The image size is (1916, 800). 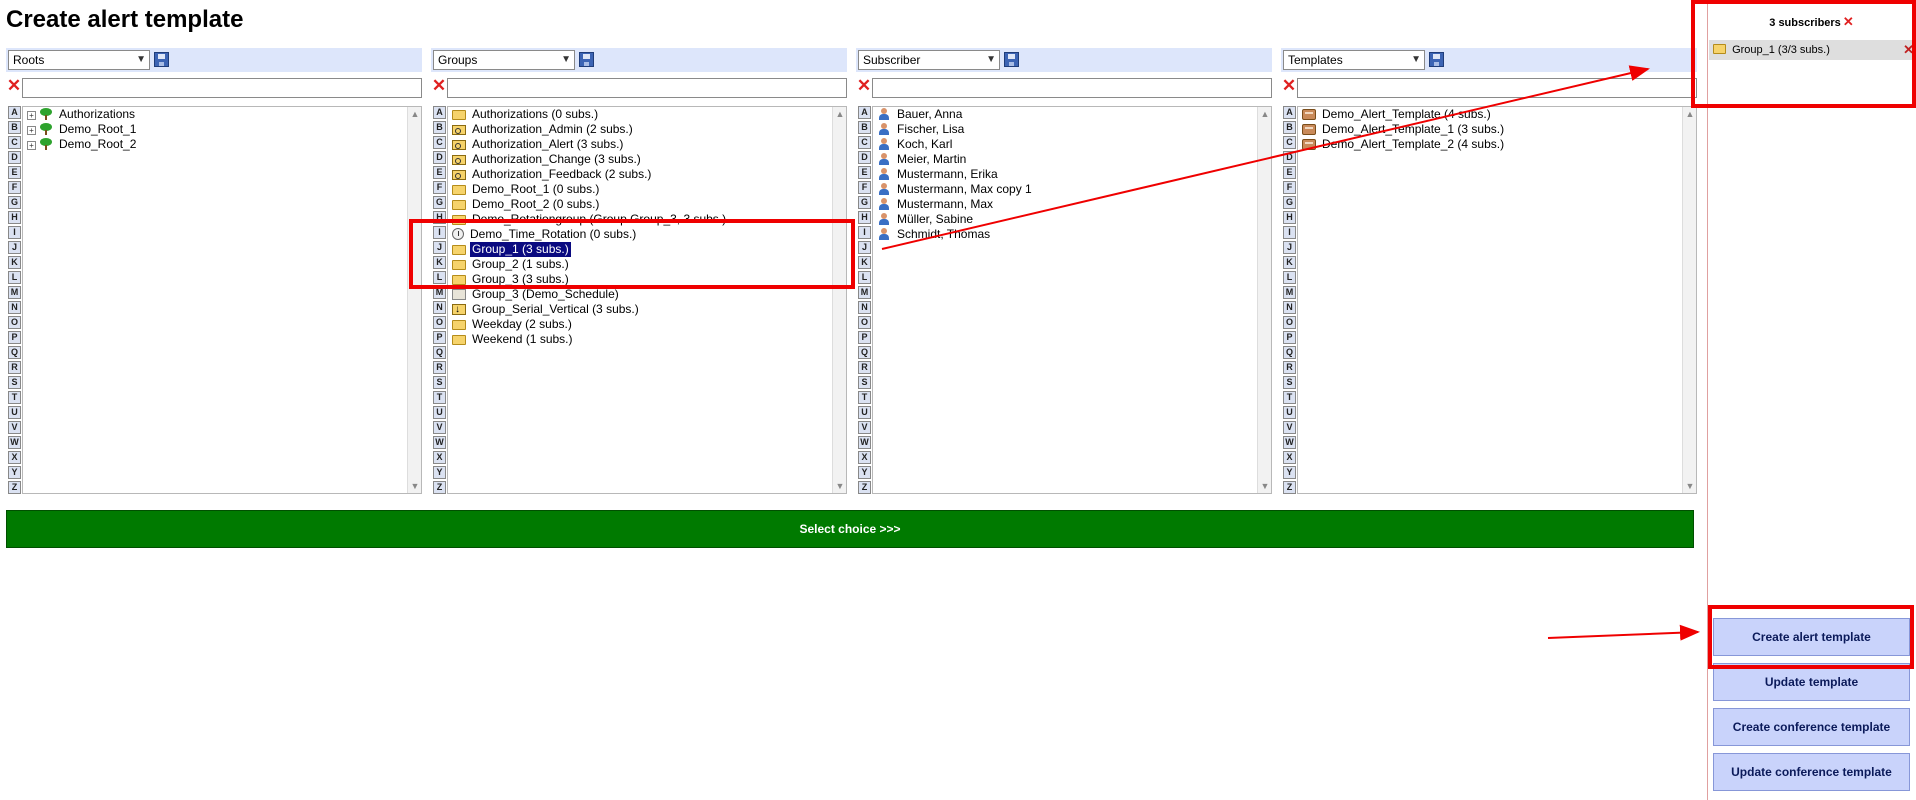 I want to click on alpha-index-t: T, so click(x=1289, y=397).